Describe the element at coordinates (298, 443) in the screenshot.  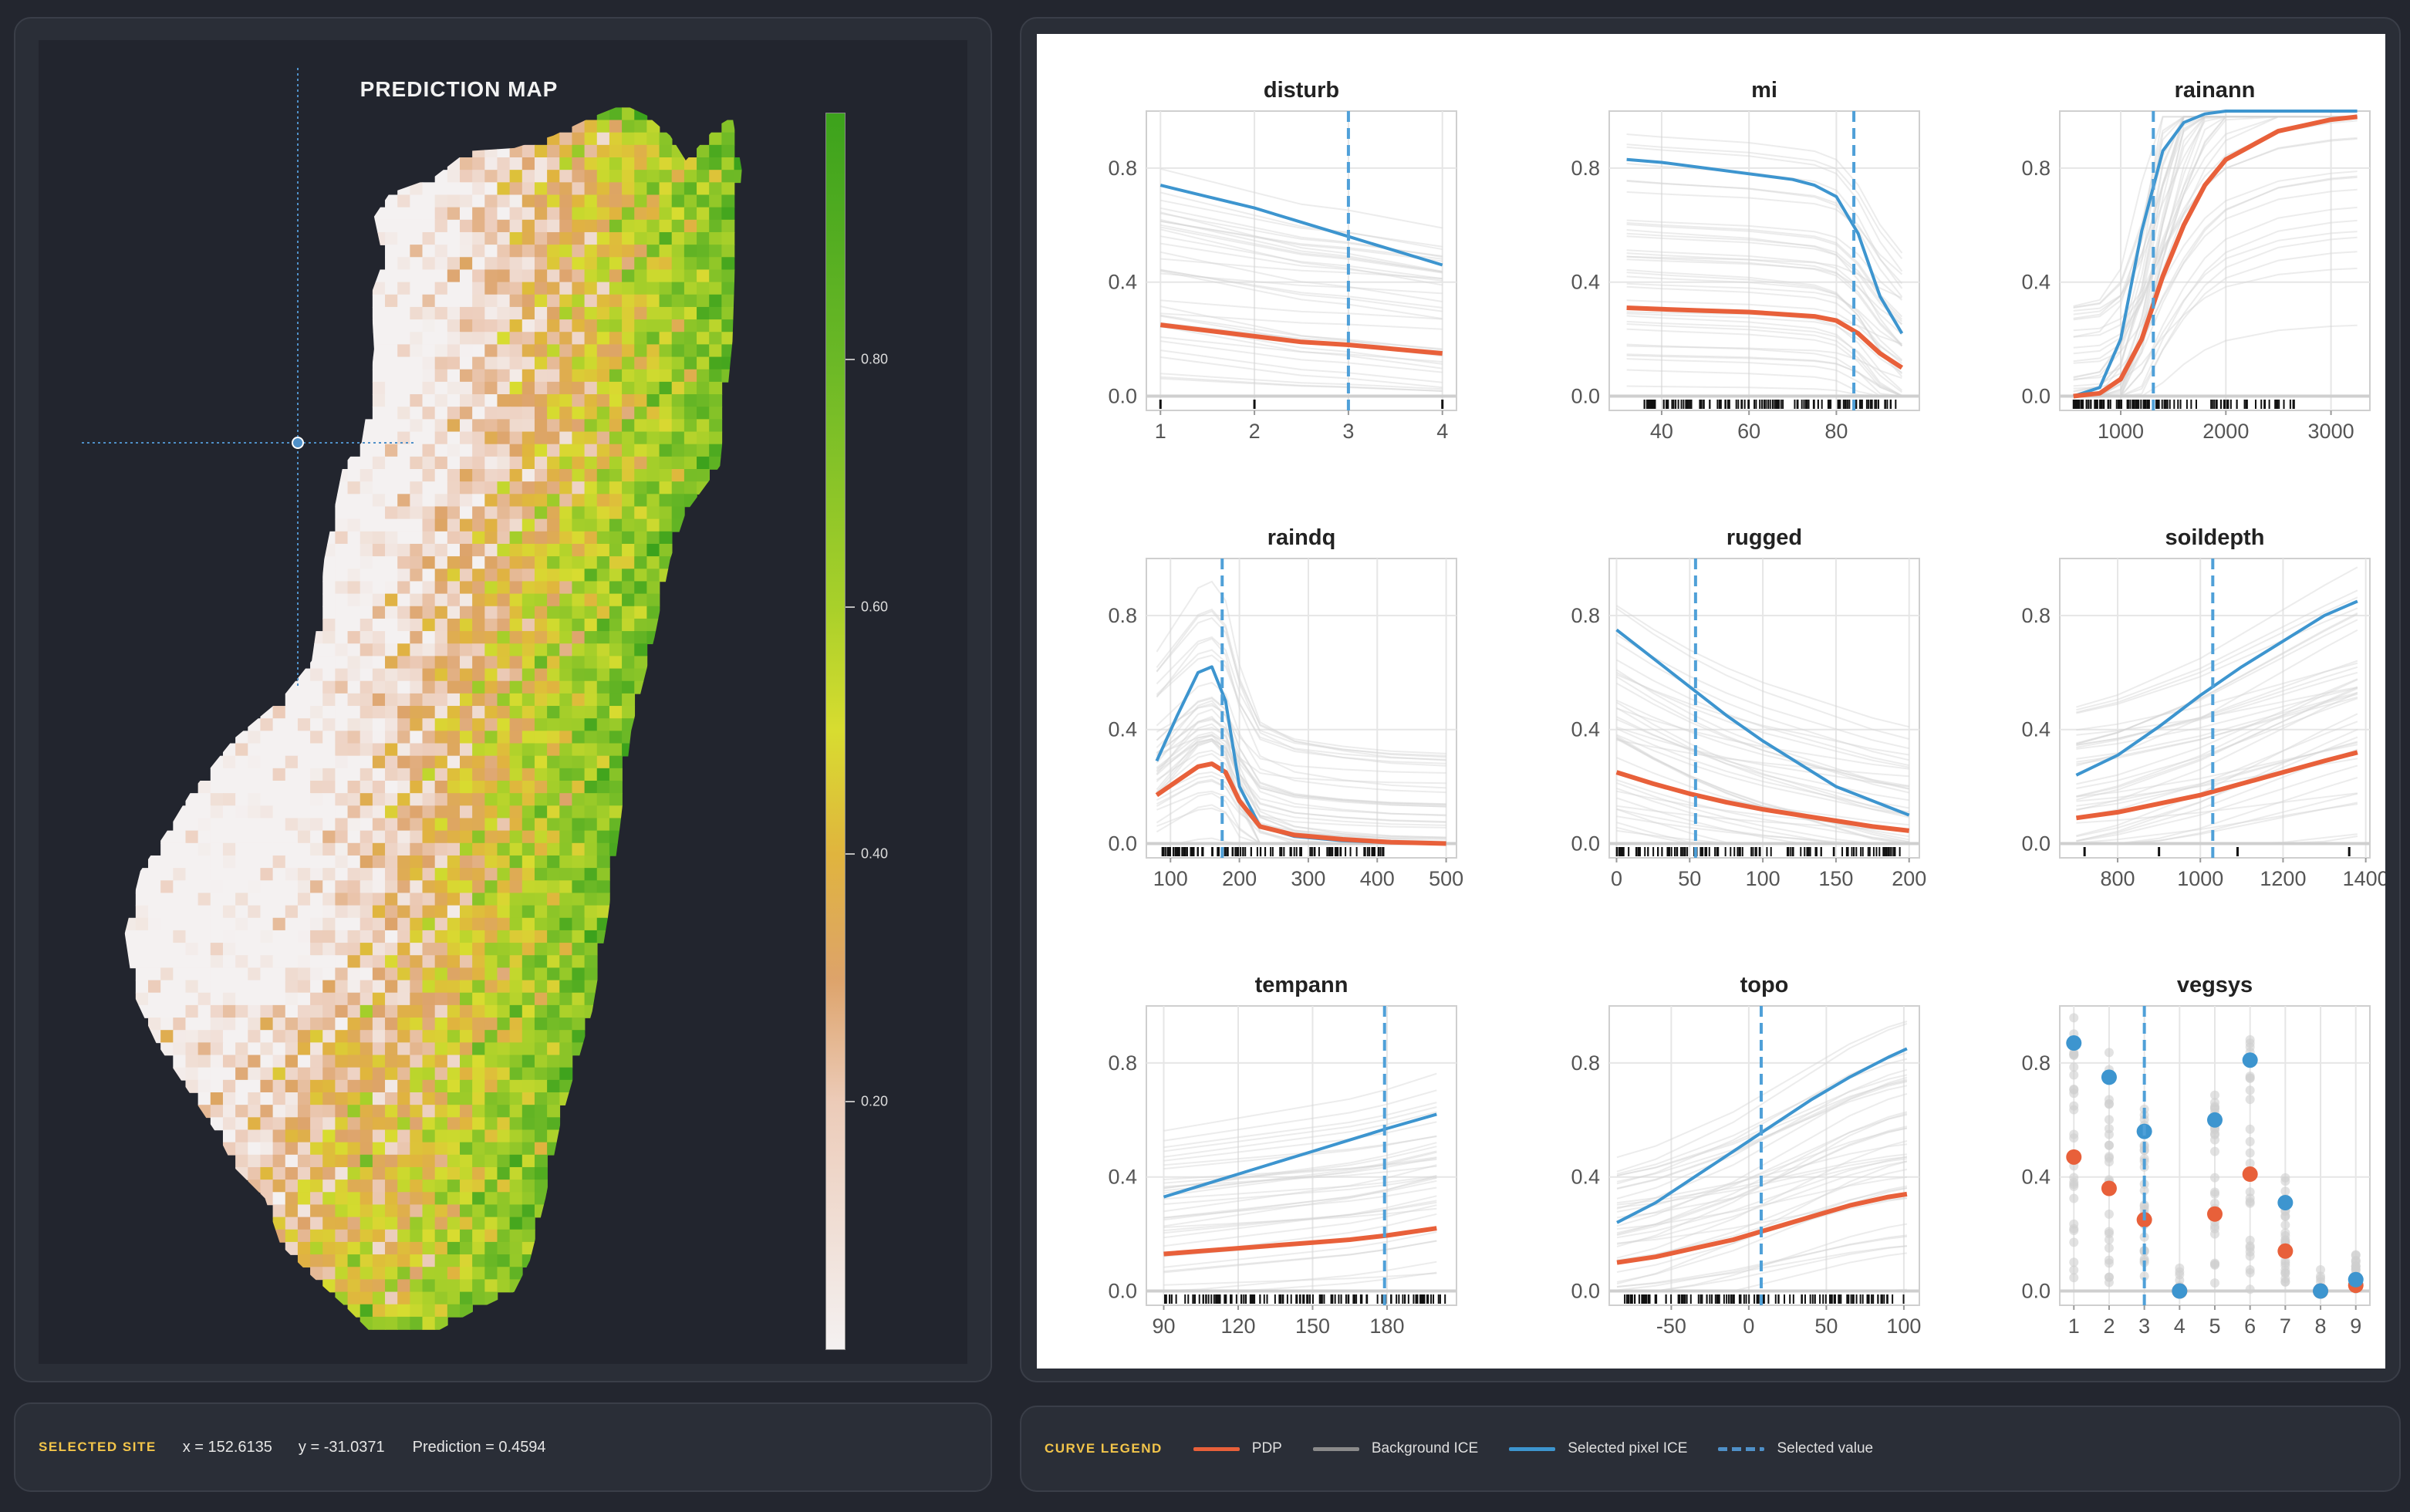
I see `selected-site-marker` at that location.